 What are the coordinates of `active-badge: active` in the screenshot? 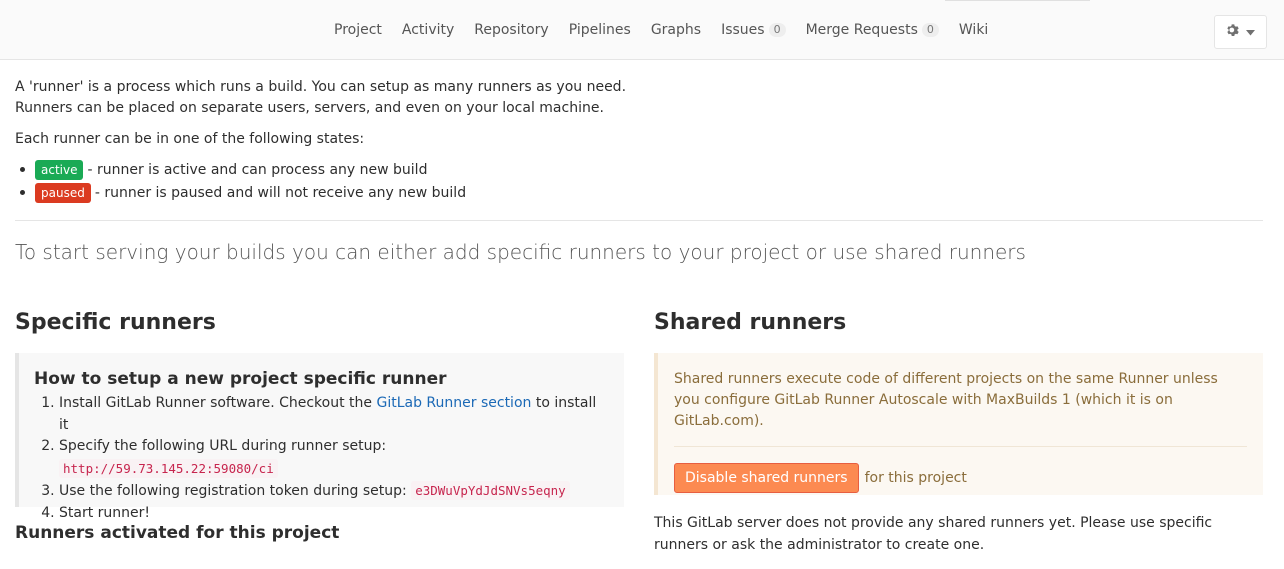 It's located at (59, 170).